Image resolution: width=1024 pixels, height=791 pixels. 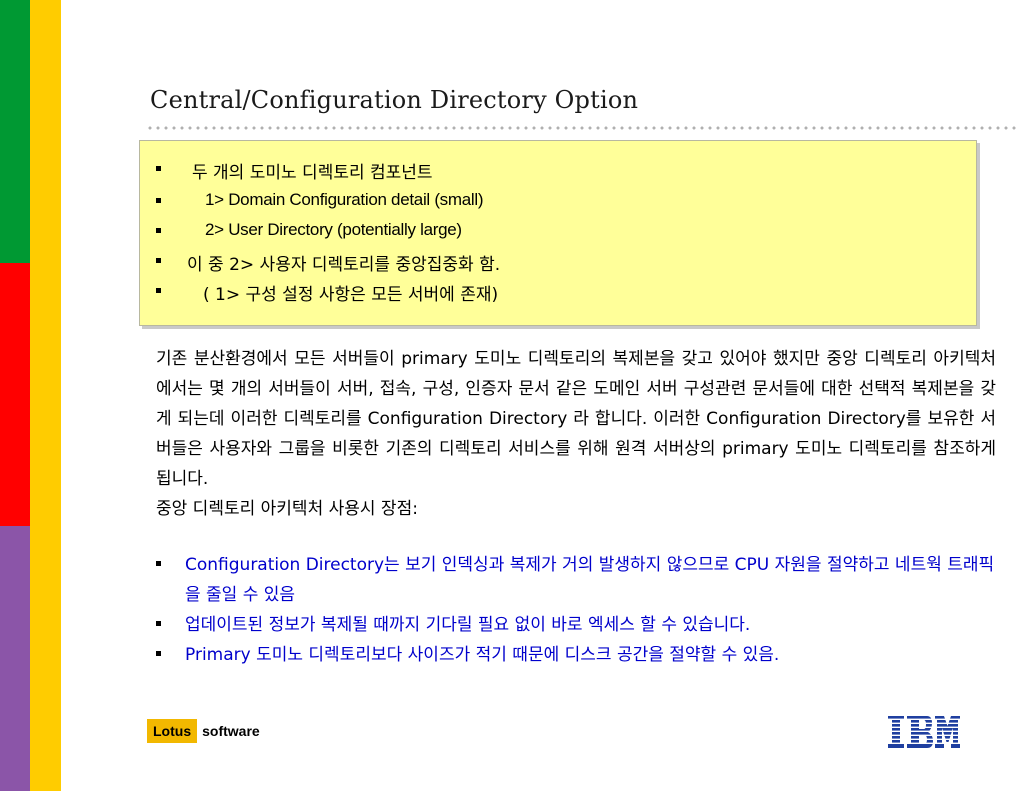 I want to click on advantages-heading: 중앙 디렉토리 아키텍처 사용시 장점:, so click(x=287, y=509).